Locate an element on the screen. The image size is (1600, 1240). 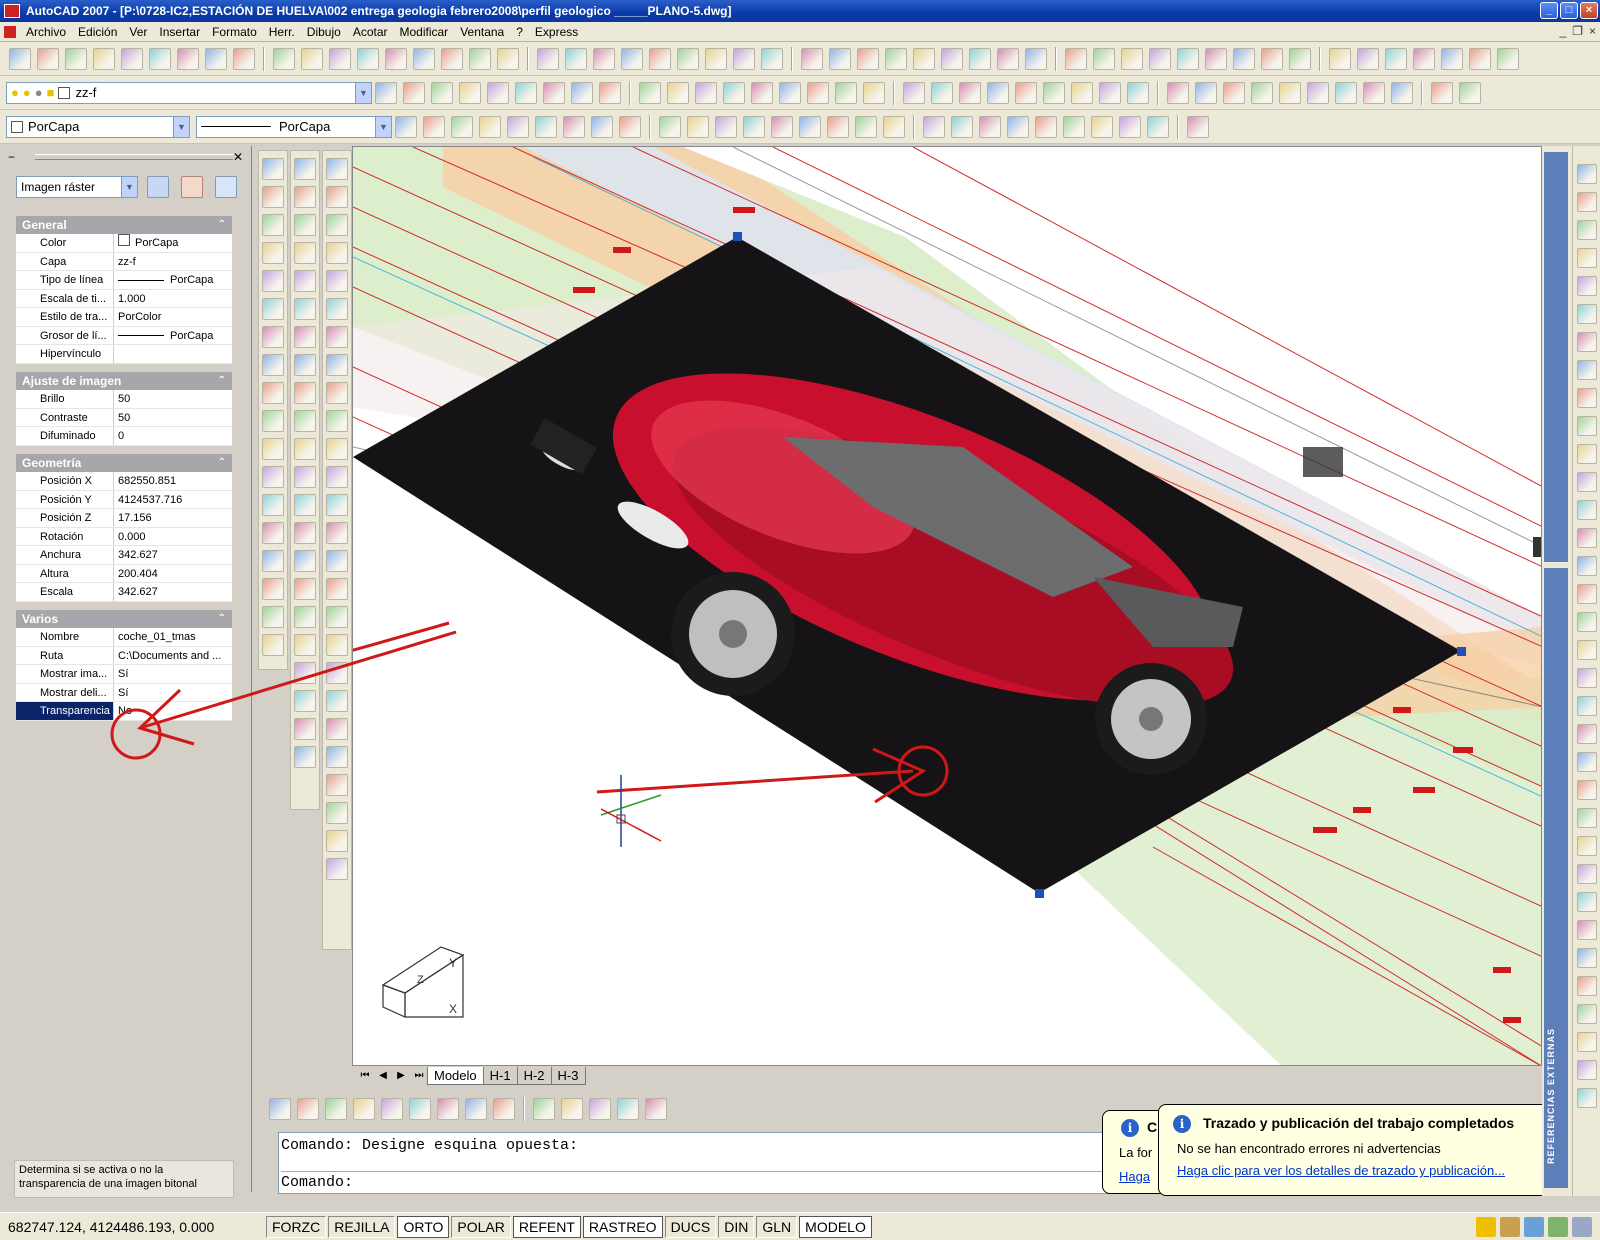
tab-h3: H-3 is located at coordinates (568, 1076).